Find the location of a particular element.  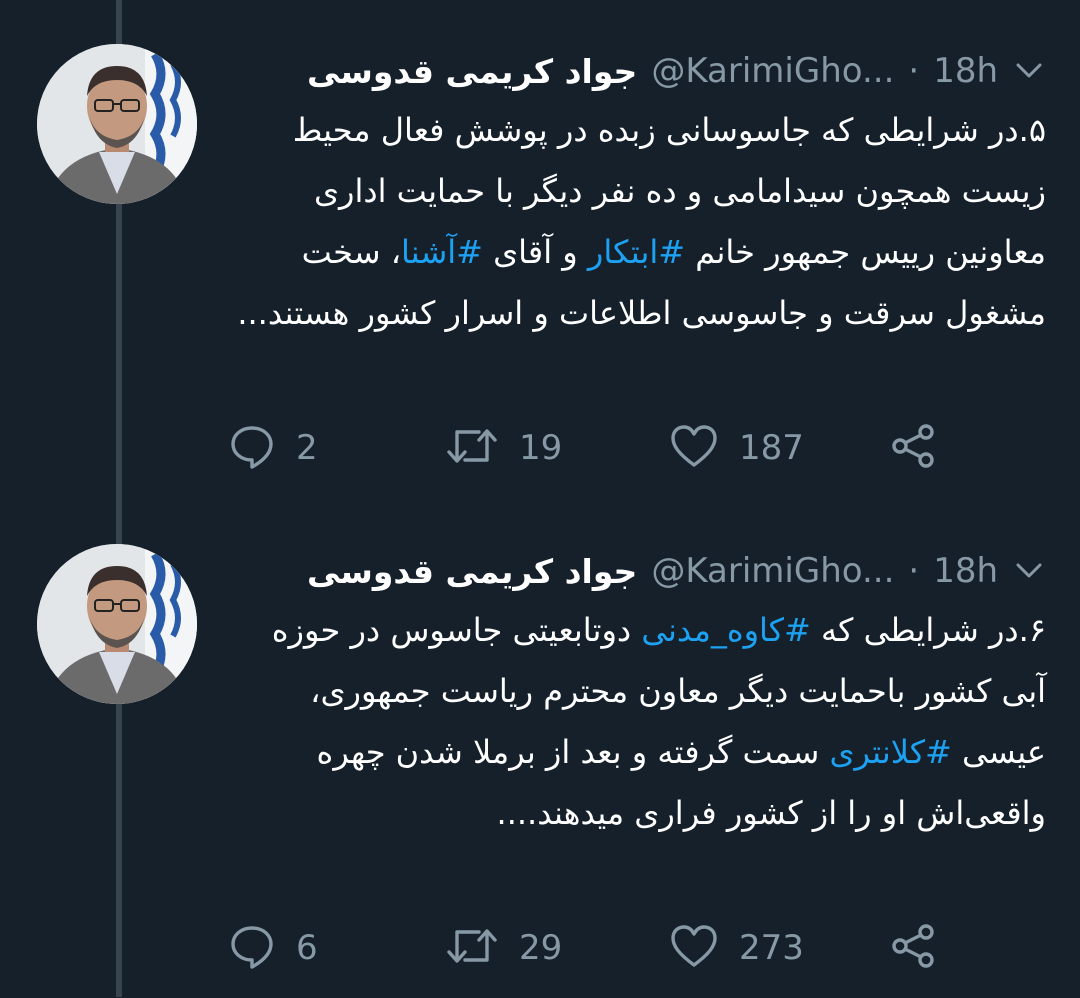

tweet-actions: 2 19 187 is located at coordinates (588, 448).